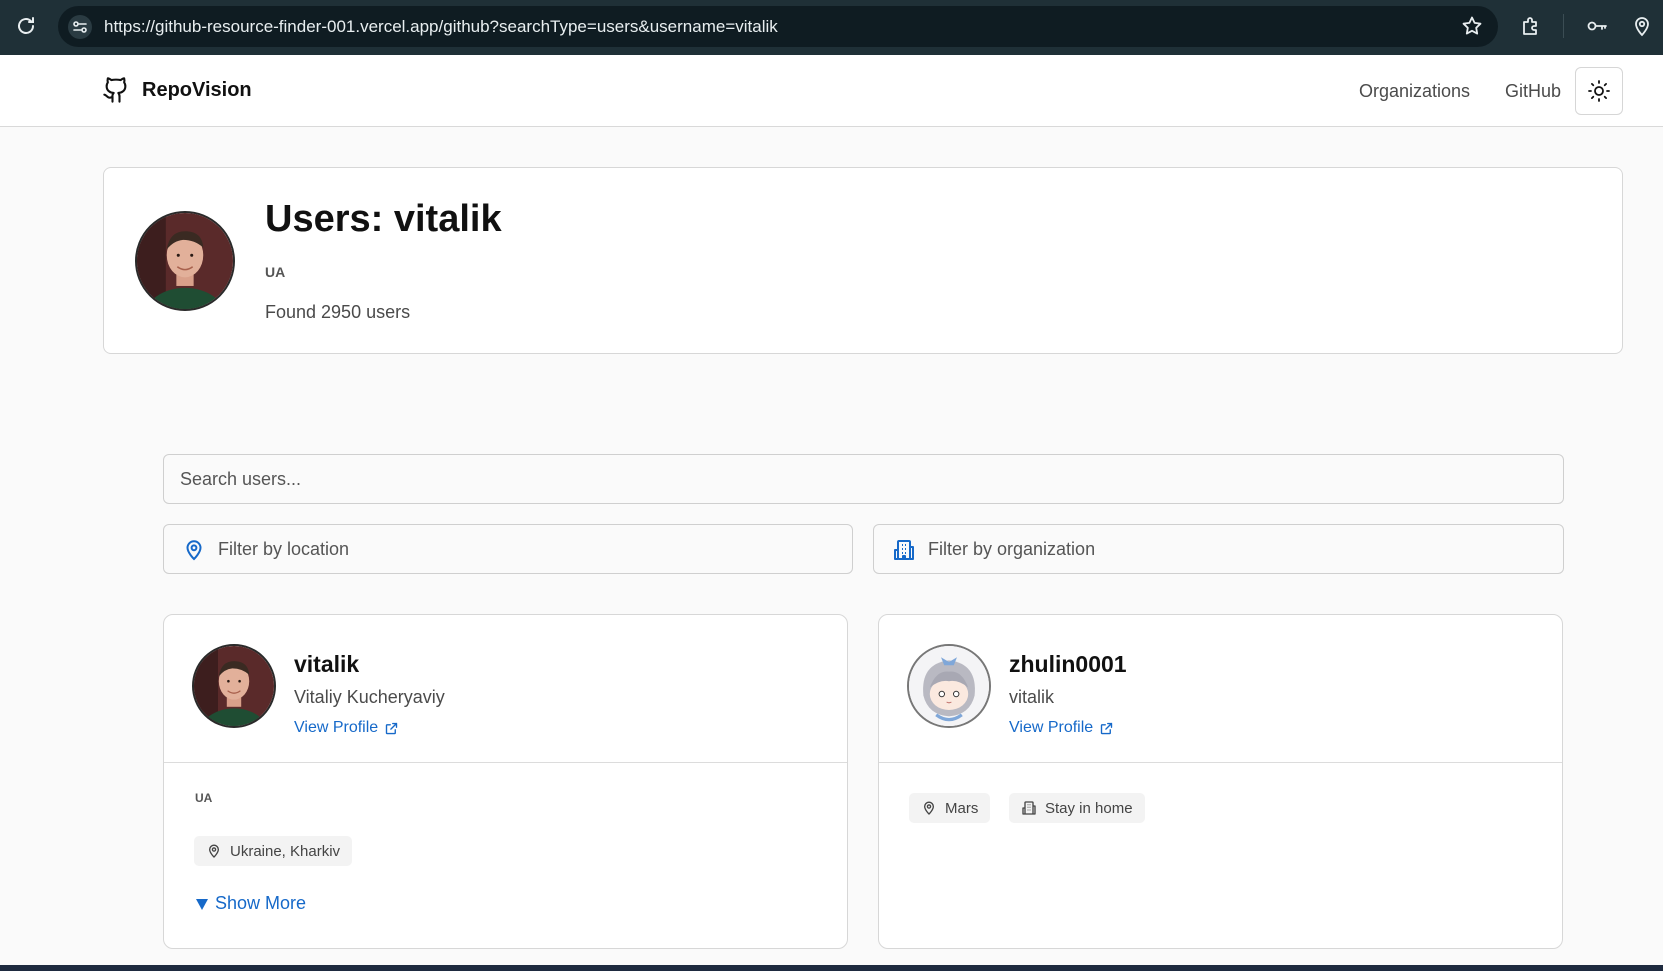 This screenshot has height=971, width=1663. What do you see at coordinates (1642, 26) in the screenshot?
I see `location-pin-icon` at bounding box center [1642, 26].